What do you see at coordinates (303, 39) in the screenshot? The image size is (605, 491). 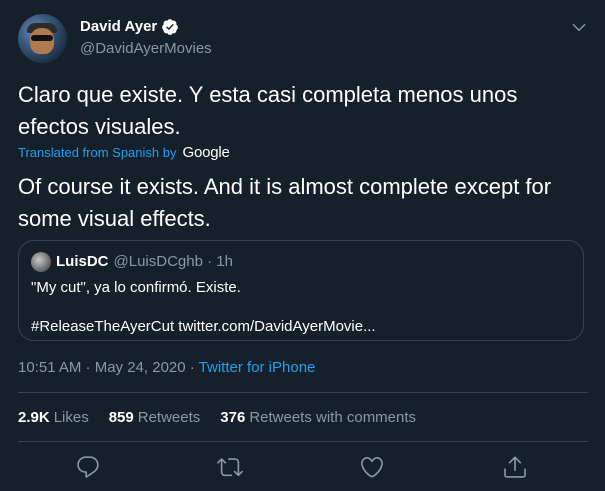 I see `tweet-header: David Ayer @DavidAyerMovies` at bounding box center [303, 39].